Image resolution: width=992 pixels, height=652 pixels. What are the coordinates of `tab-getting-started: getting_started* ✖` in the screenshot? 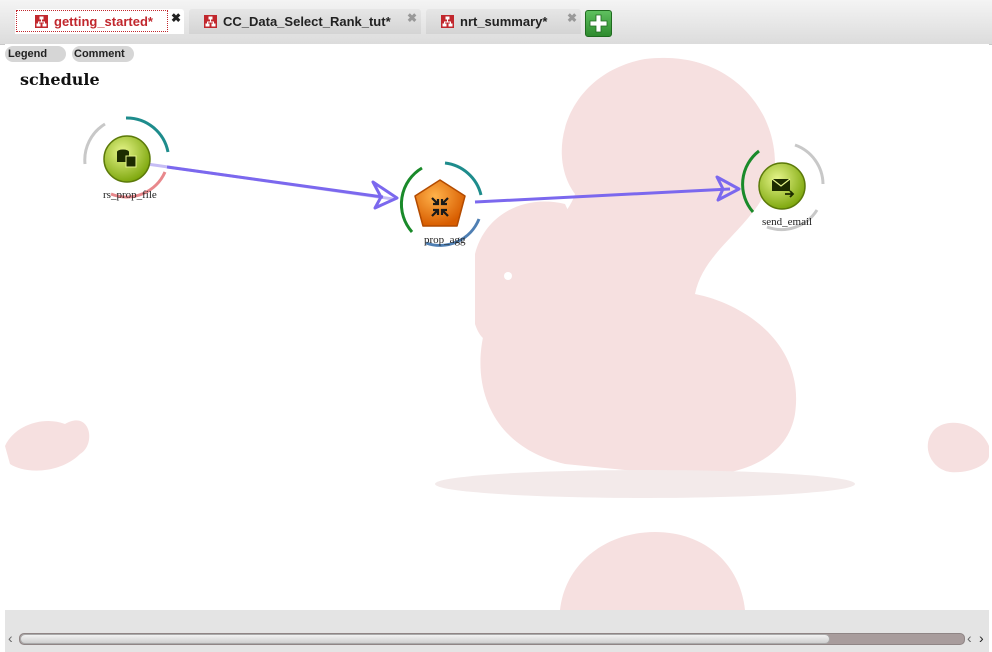 It's located at (99, 21).